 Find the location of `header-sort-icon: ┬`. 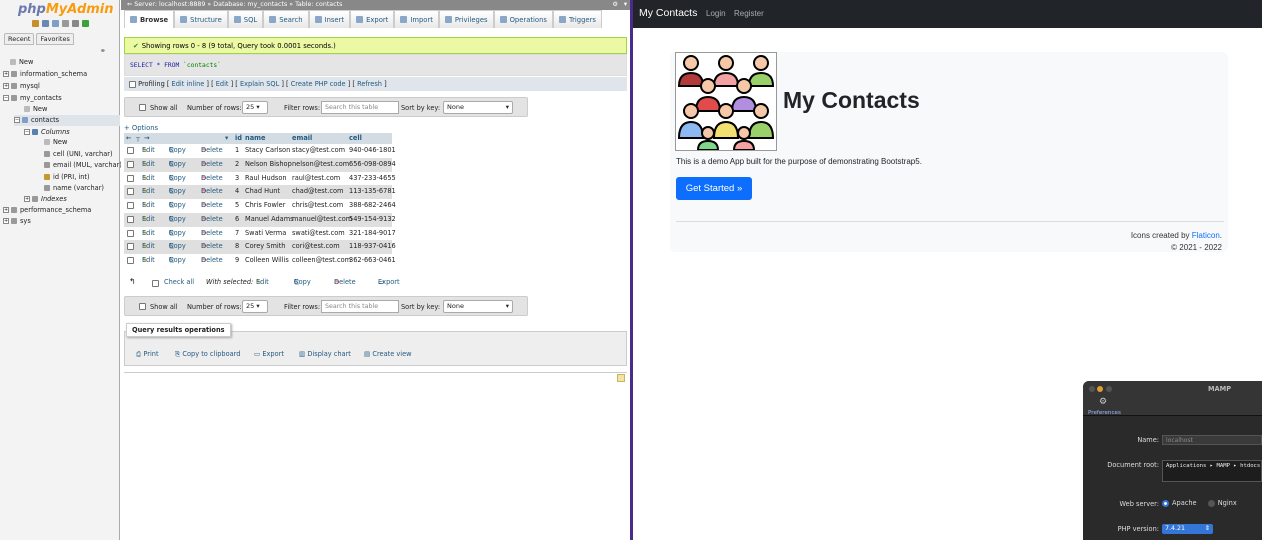

header-sort-icon: ┬ is located at coordinates (138, 138).